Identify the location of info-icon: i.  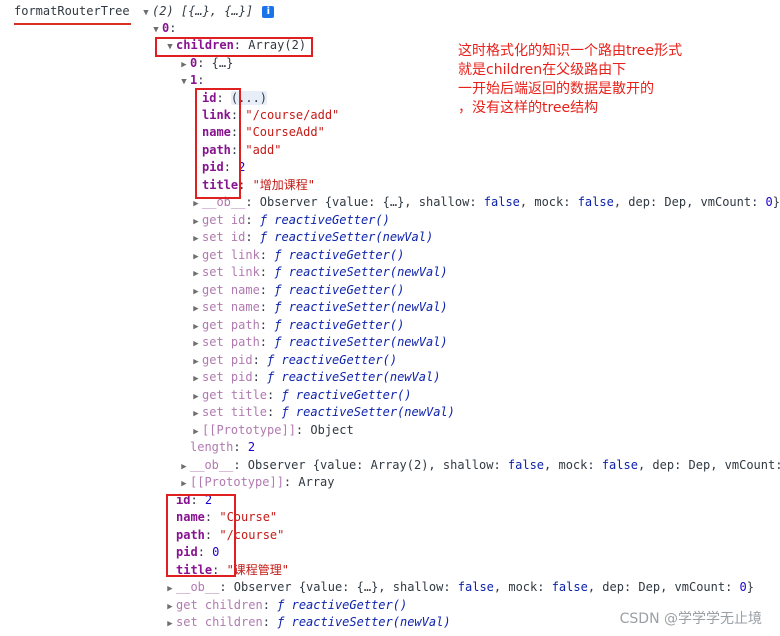
(268, 11).